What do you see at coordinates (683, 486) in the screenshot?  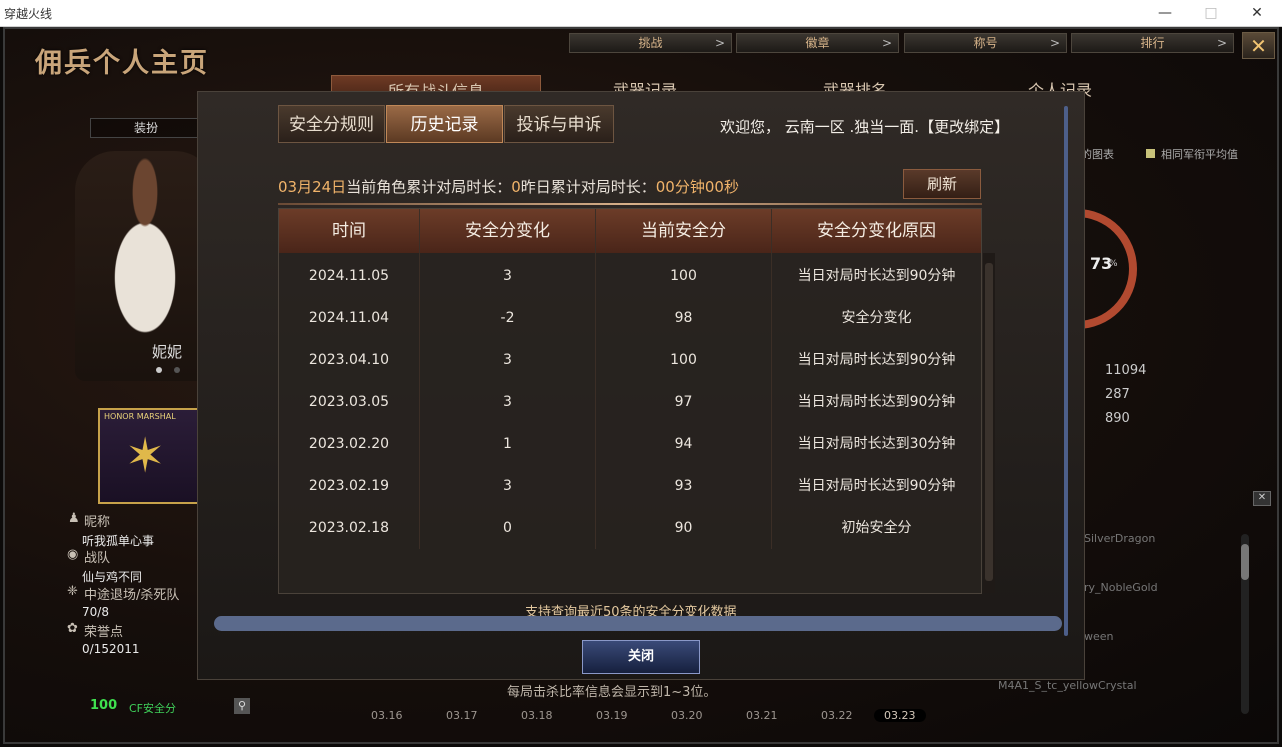 I see `cell-score: 93` at bounding box center [683, 486].